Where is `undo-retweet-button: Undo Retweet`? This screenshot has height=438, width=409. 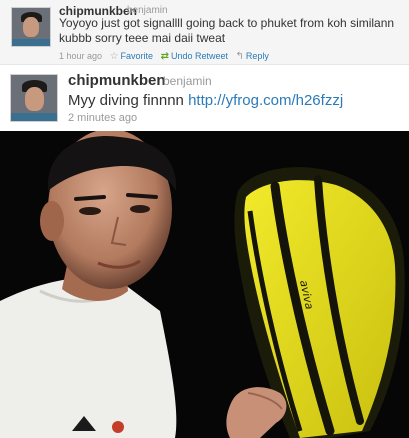 undo-retweet-button: Undo Retweet is located at coordinates (199, 56).